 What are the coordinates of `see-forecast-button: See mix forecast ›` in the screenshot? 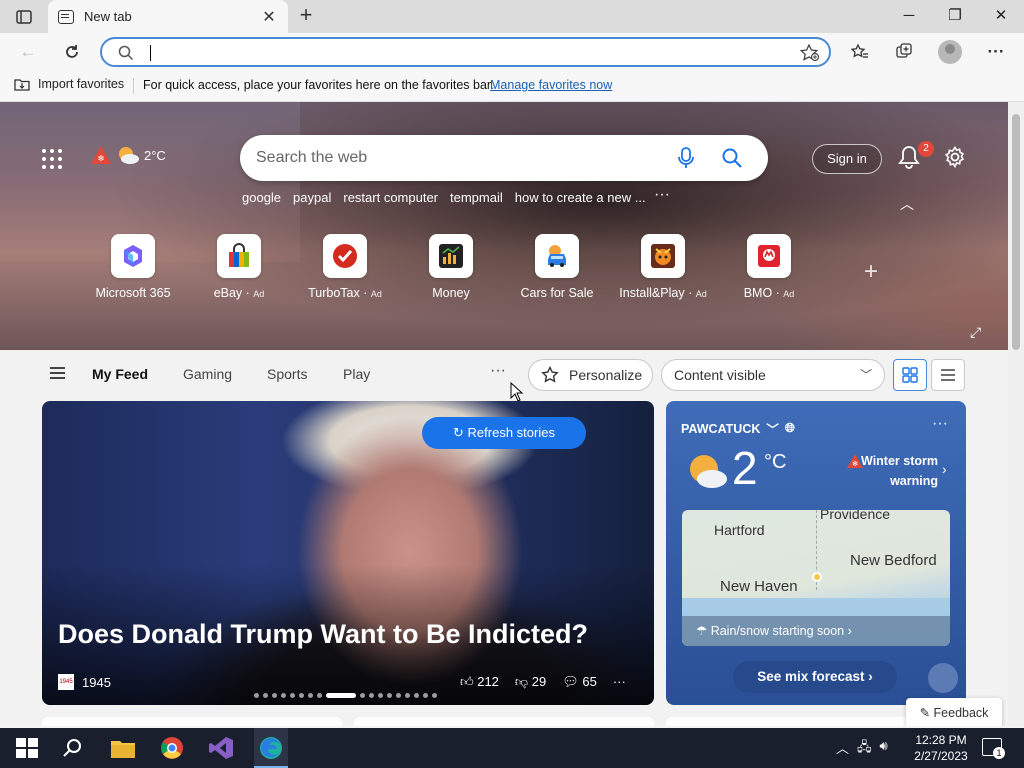 It's located at (815, 677).